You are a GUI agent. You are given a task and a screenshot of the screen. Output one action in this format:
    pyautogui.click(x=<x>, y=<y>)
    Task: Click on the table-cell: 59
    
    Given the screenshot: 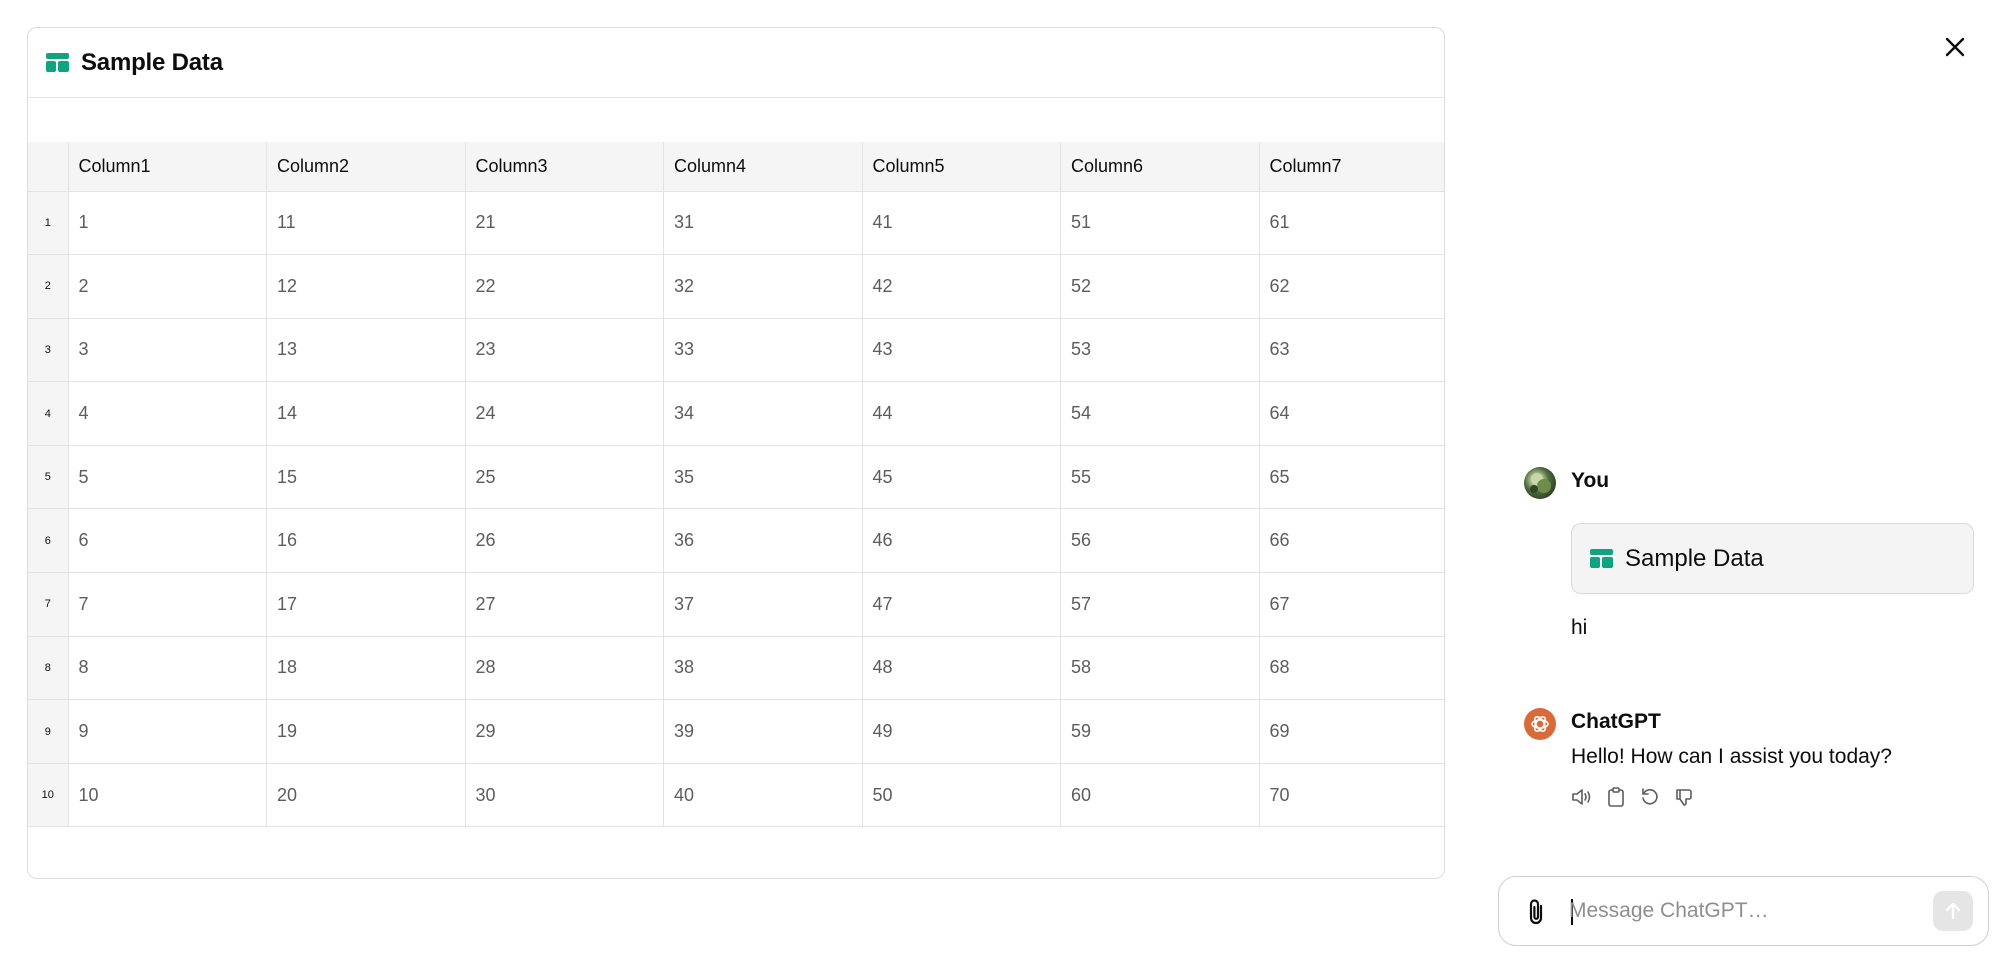 What is the action you would take?
    pyautogui.click(x=1160, y=731)
    